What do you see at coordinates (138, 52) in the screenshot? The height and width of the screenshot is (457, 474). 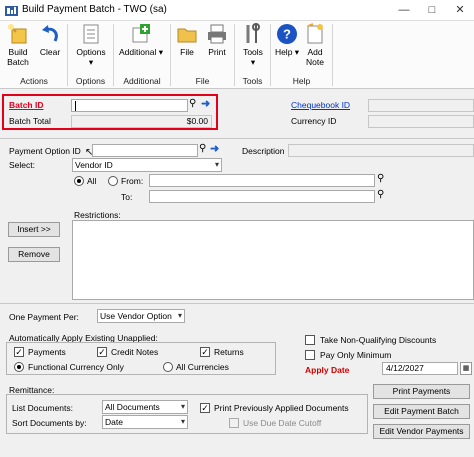 I see `additional-label: Additional` at bounding box center [138, 52].